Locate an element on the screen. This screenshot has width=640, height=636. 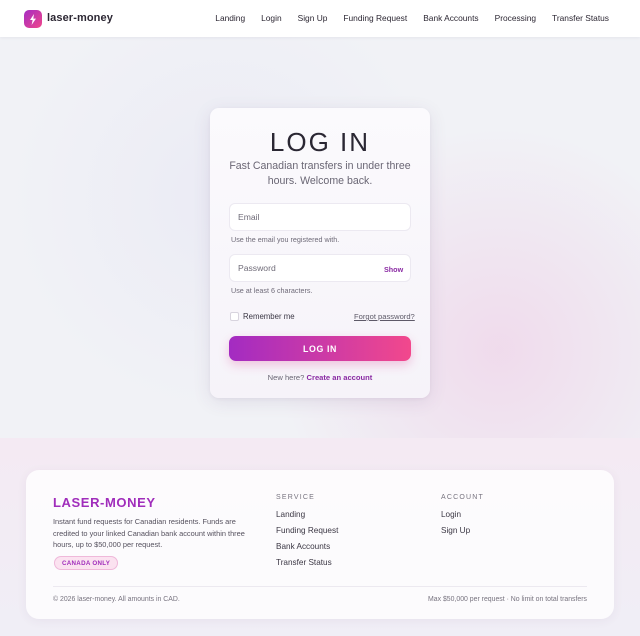
brand-name: laser-money is located at coordinates (80, 18).